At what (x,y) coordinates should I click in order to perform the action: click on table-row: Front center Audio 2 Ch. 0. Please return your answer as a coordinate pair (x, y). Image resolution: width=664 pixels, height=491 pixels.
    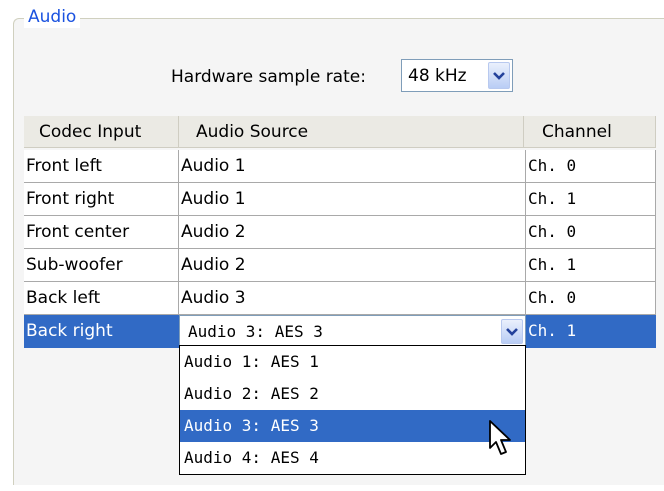
    Looking at the image, I should click on (340, 232).